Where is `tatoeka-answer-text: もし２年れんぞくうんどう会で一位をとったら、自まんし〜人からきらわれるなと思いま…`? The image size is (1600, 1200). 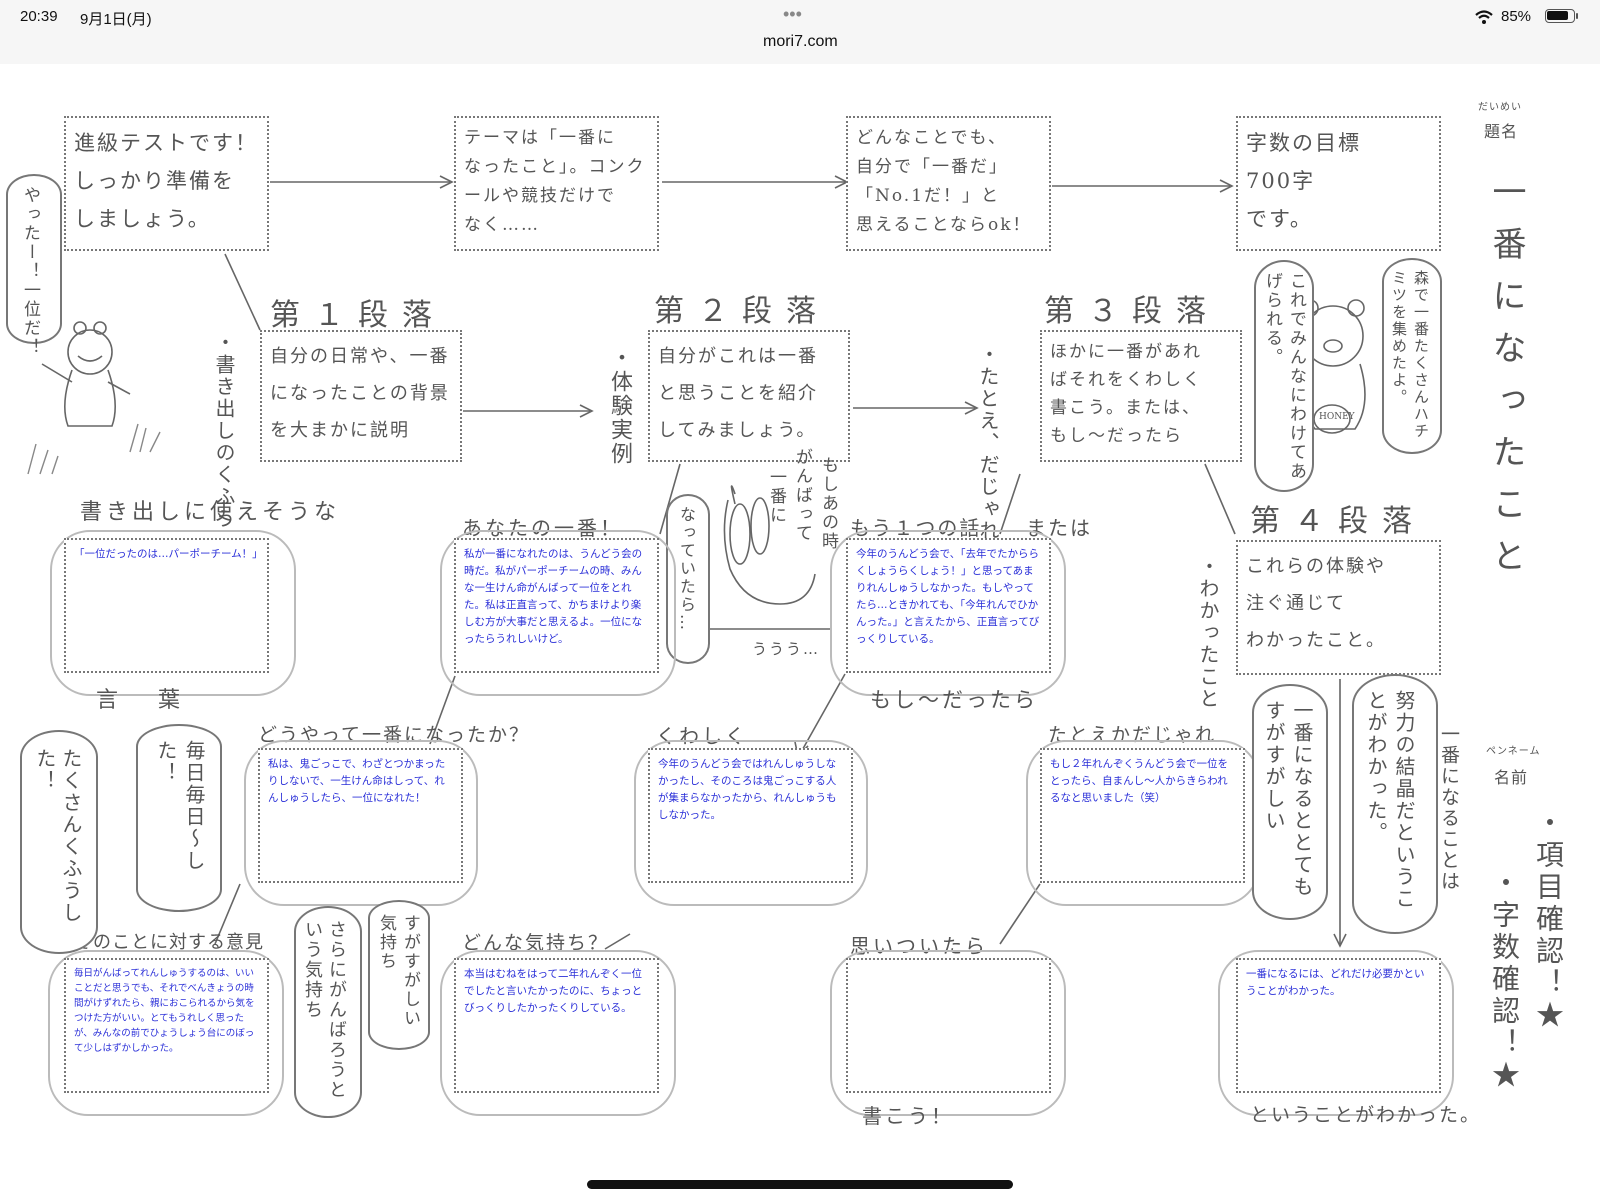 tatoeka-answer-text: もし２年れんぞくうんどう会で一位をとったら、自まんし〜人からきらわれるなと思いま… is located at coordinates (1139, 781).